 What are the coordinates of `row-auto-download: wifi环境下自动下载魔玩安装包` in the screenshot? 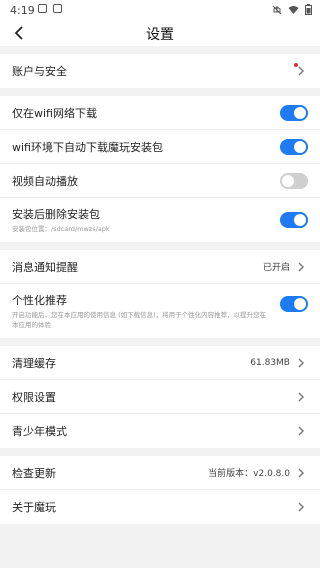 It's located at (160, 147).